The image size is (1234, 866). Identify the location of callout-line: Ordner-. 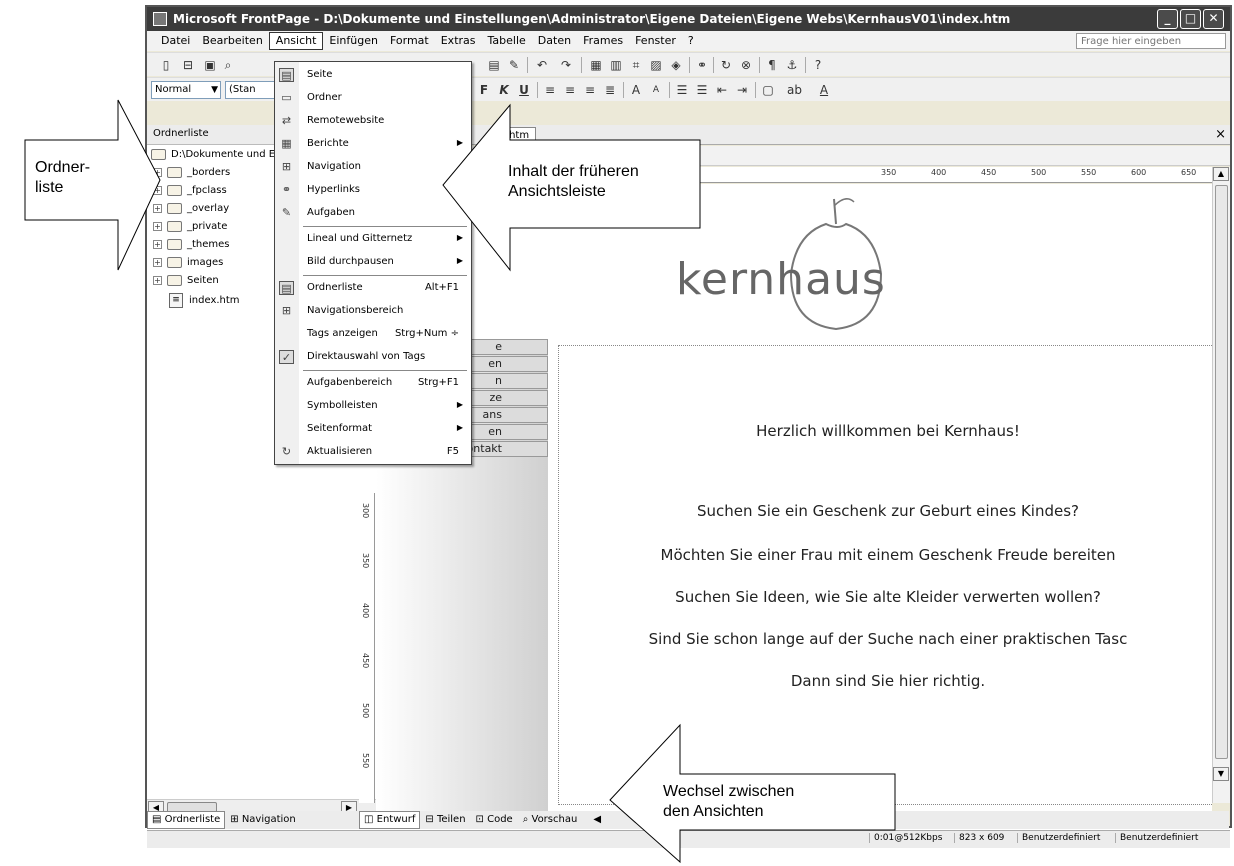
(63, 167).